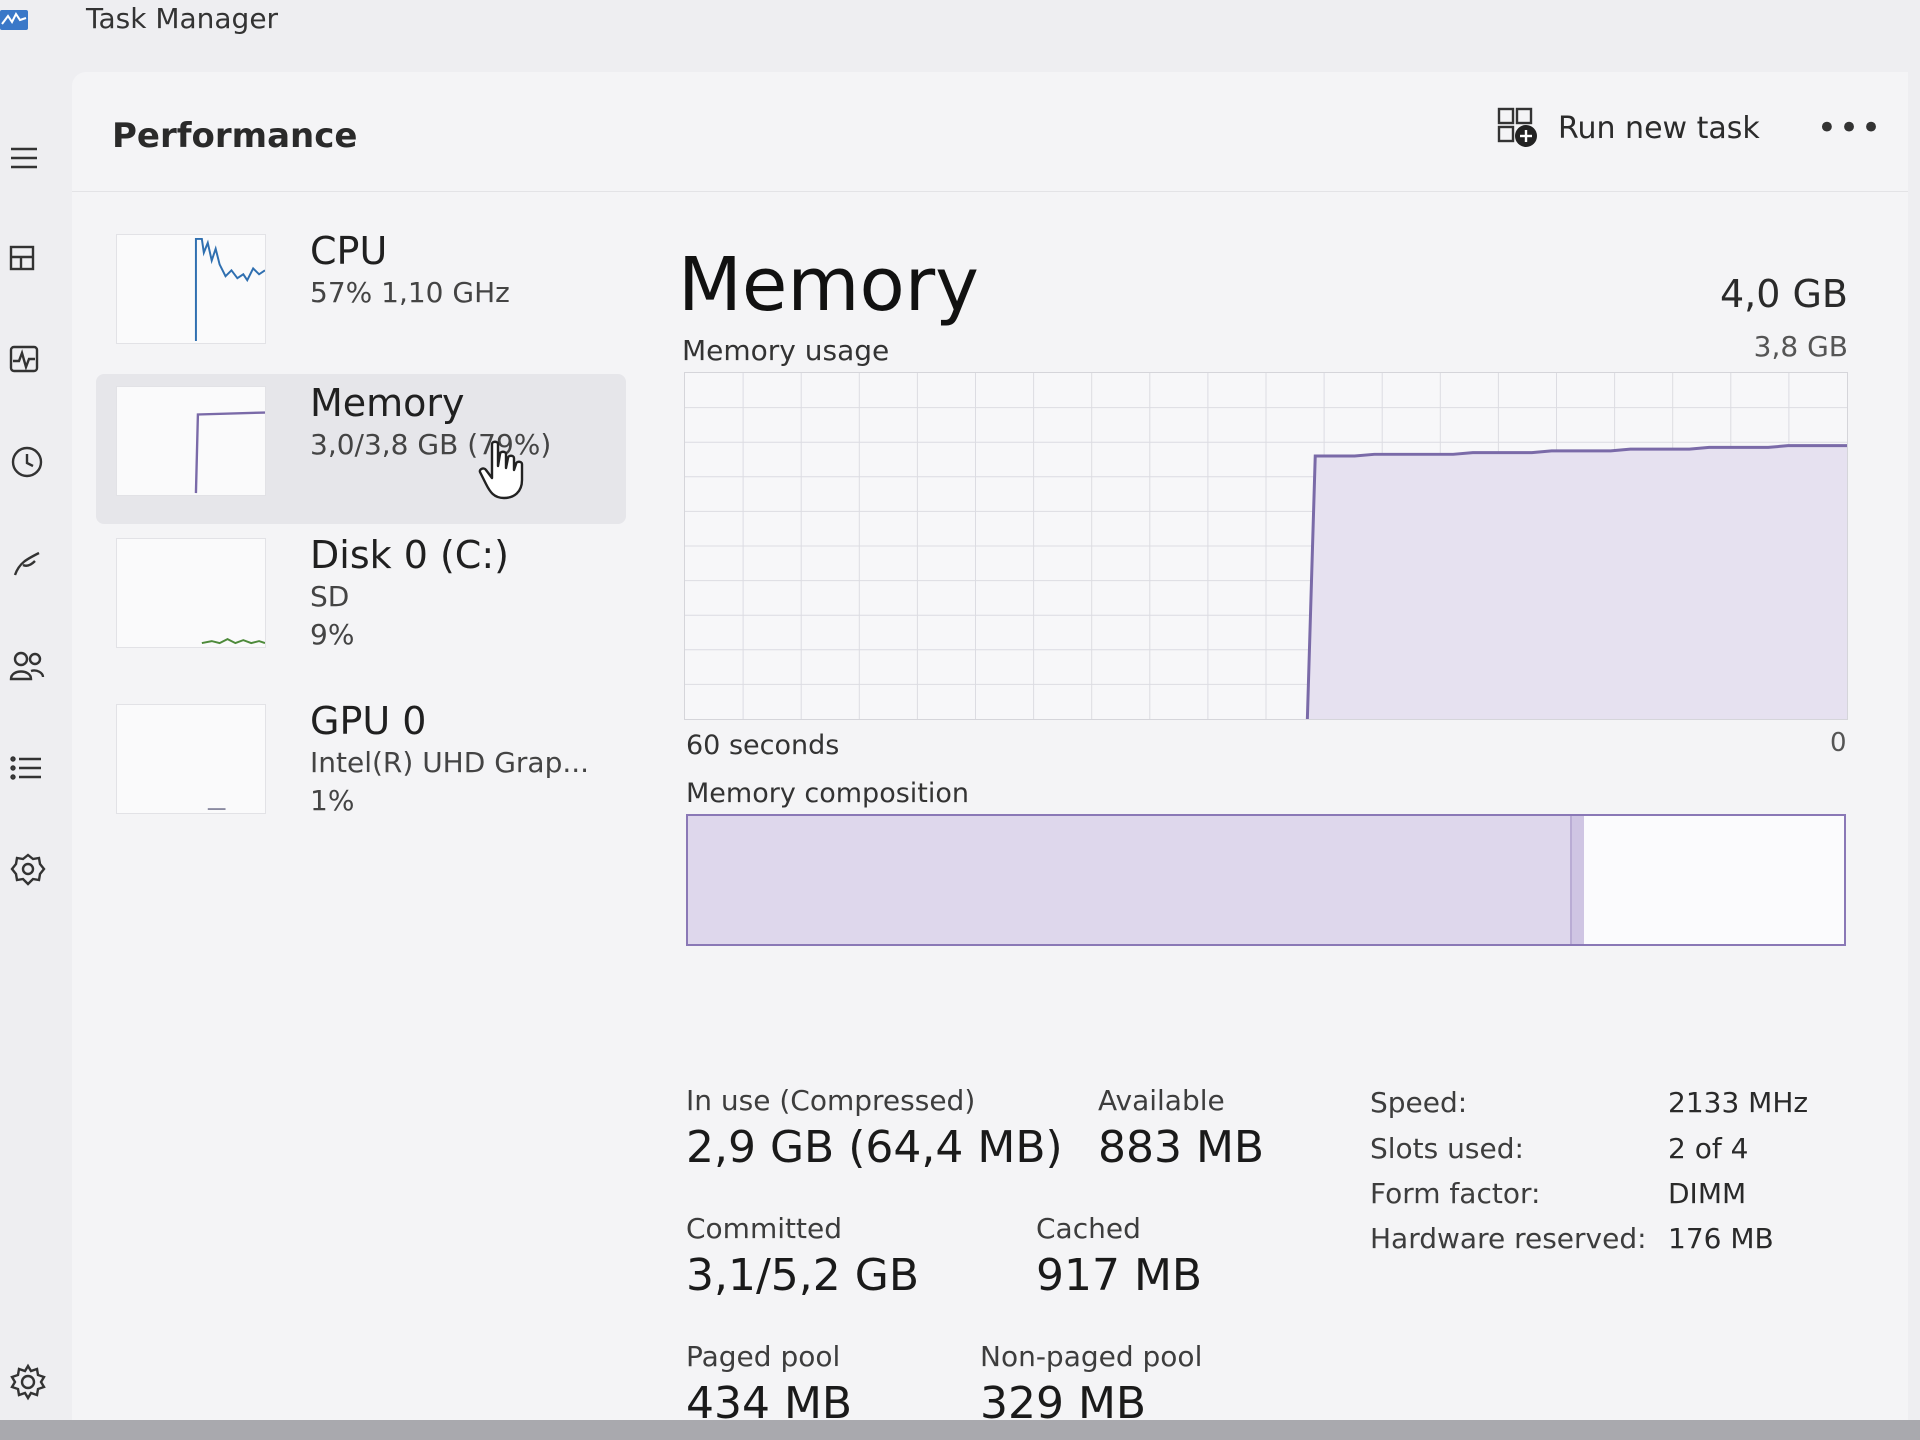 Image resolution: width=1920 pixels, height=1440 pixels. I want to click on graph-time-span: 60 seconds, so click(763, 745).